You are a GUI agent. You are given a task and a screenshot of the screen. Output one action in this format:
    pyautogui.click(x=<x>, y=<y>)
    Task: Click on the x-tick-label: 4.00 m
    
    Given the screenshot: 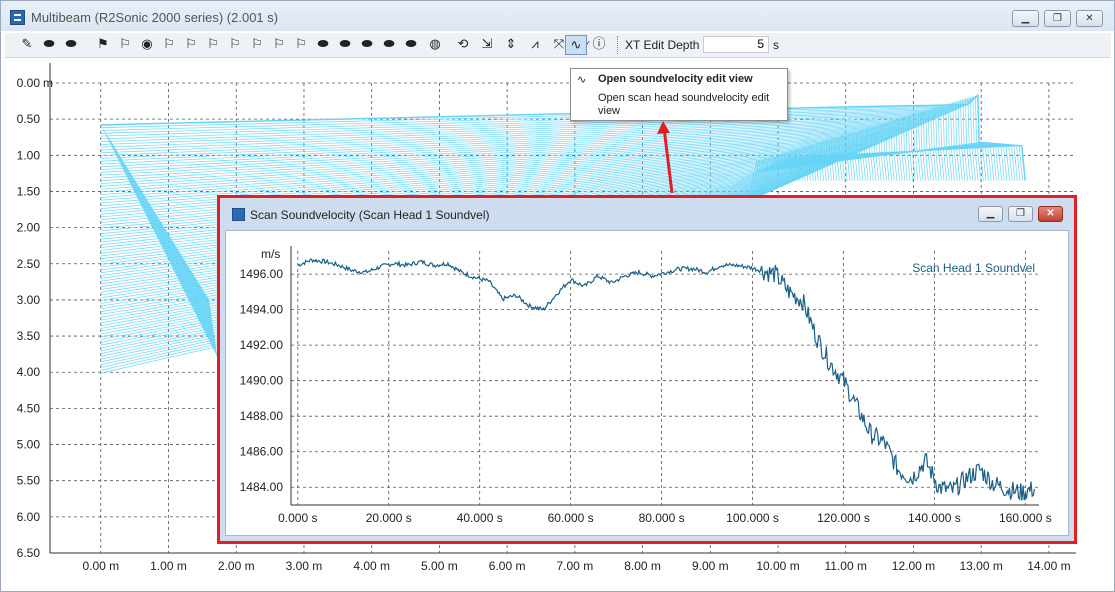 What is the action you would take?
    pyautogui.click(x=371, y=566)
    